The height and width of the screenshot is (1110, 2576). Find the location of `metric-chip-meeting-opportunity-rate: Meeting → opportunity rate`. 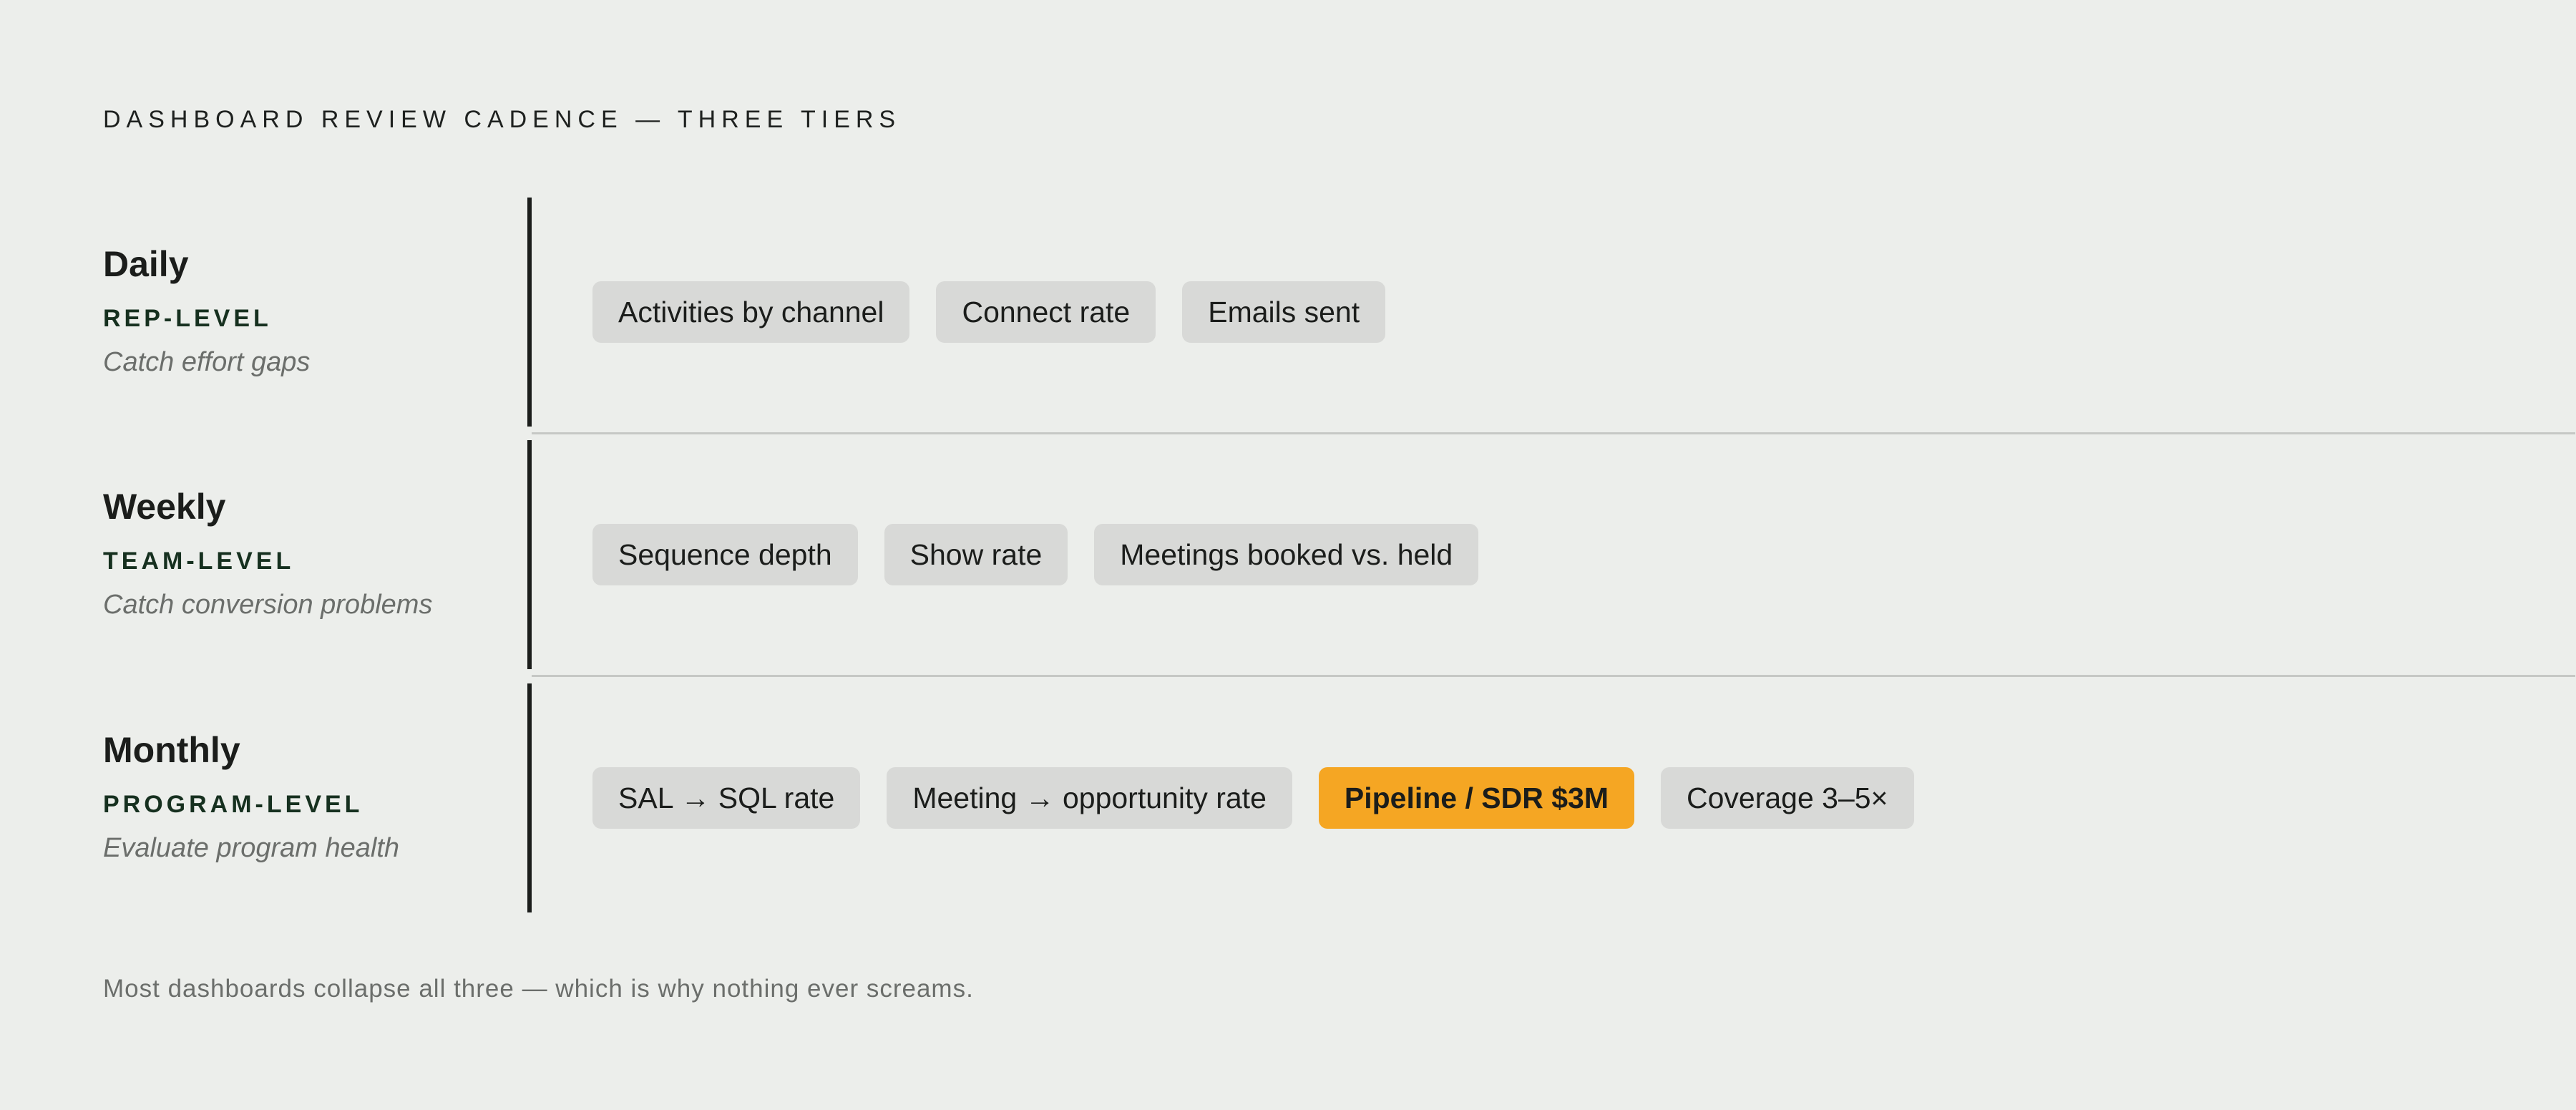

metric-chip-meeting-opportunity-rate: Meeting → opportunity rate is located at coordinates (1089, 798).